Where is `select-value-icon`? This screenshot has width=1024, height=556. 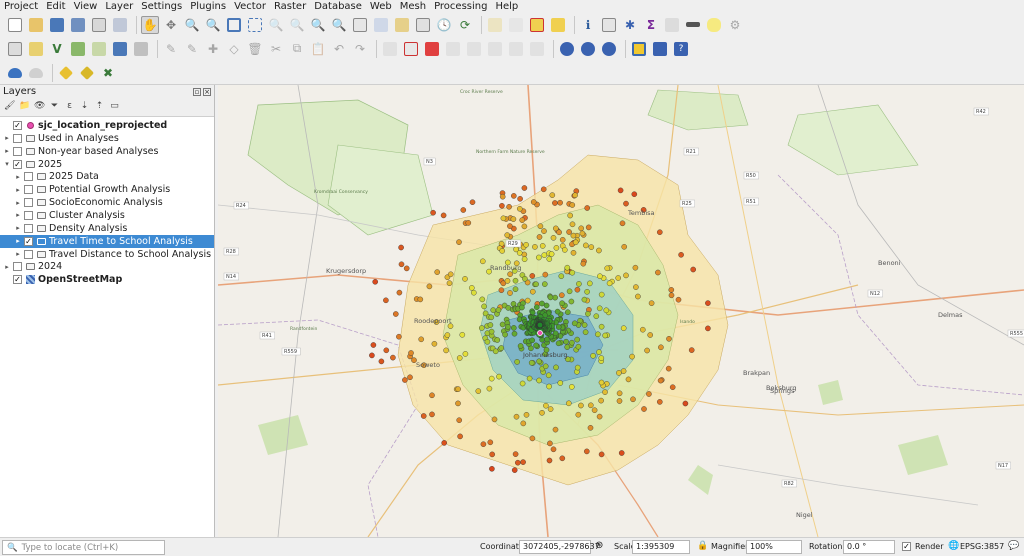
select-value-icon is located at coordinates (516, 25).